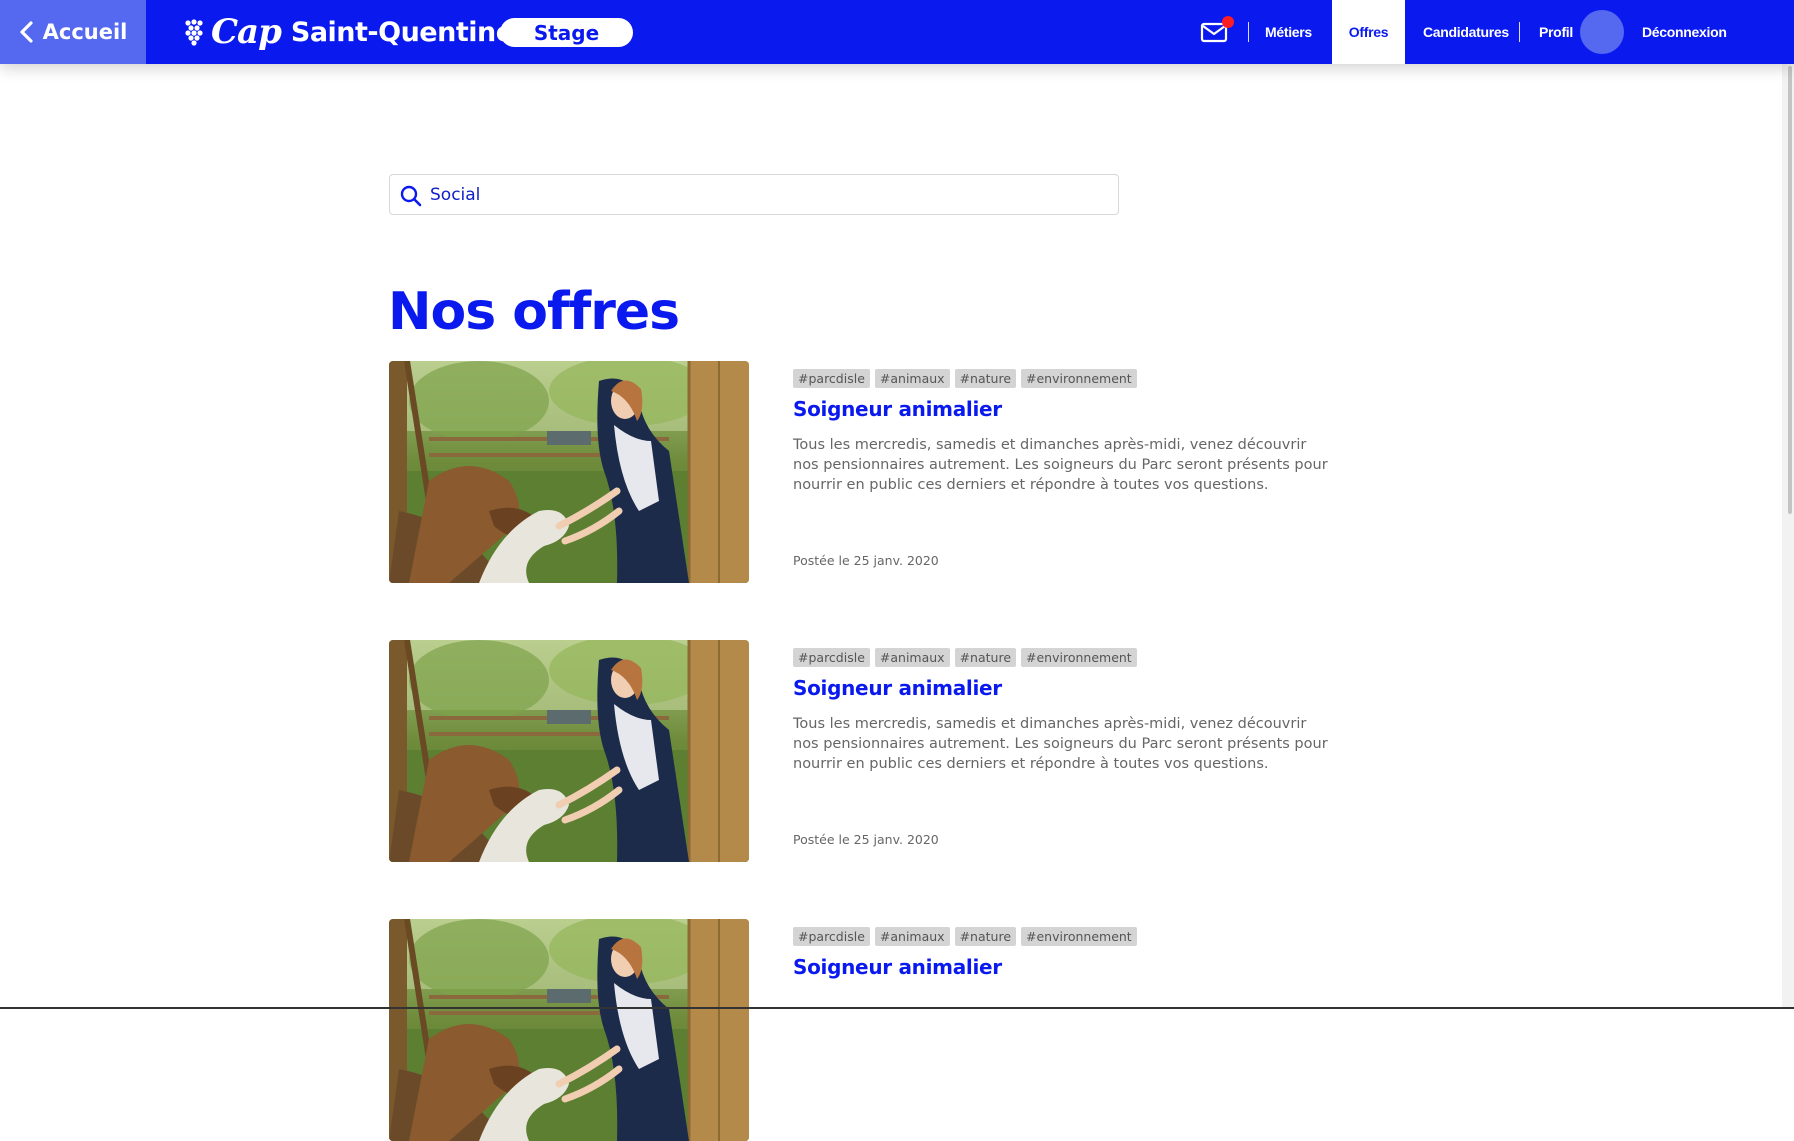 This screenshot has width=1794, height=1141. Describe the element at coordinates (1684, 32) in the screenshot. I see `nav-deconnexion: Déconnexion` at that location.